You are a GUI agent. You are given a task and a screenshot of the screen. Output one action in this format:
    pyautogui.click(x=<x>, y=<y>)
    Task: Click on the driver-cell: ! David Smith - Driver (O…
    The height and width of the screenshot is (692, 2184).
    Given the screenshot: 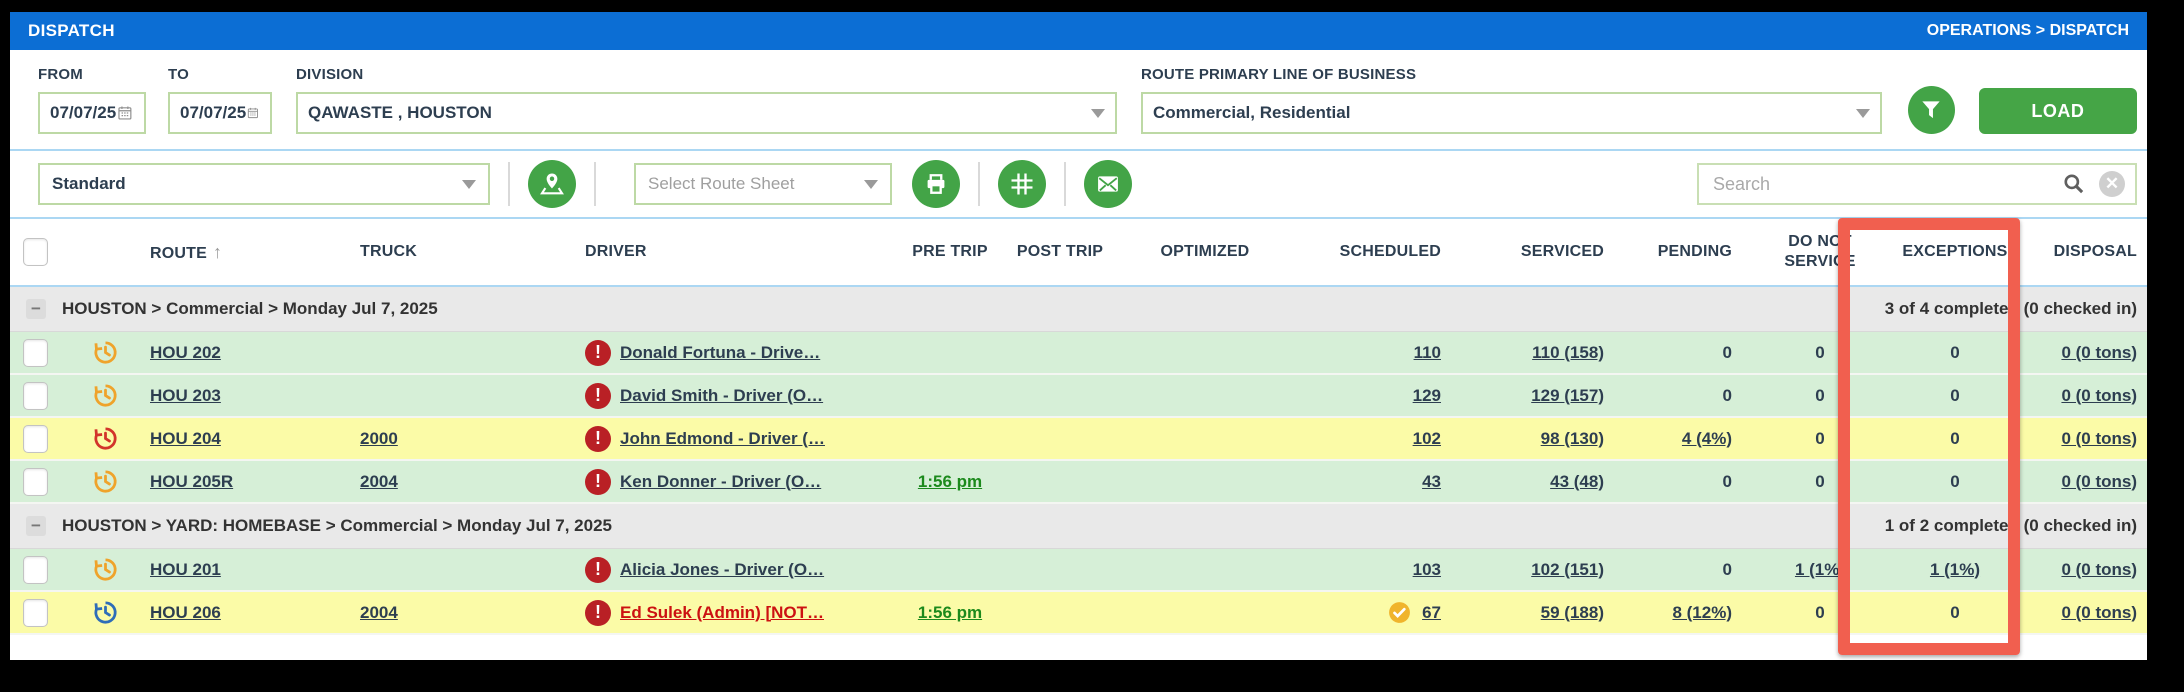 What is the action you would take?
    pyautogui.click(x=740, y=395)
    